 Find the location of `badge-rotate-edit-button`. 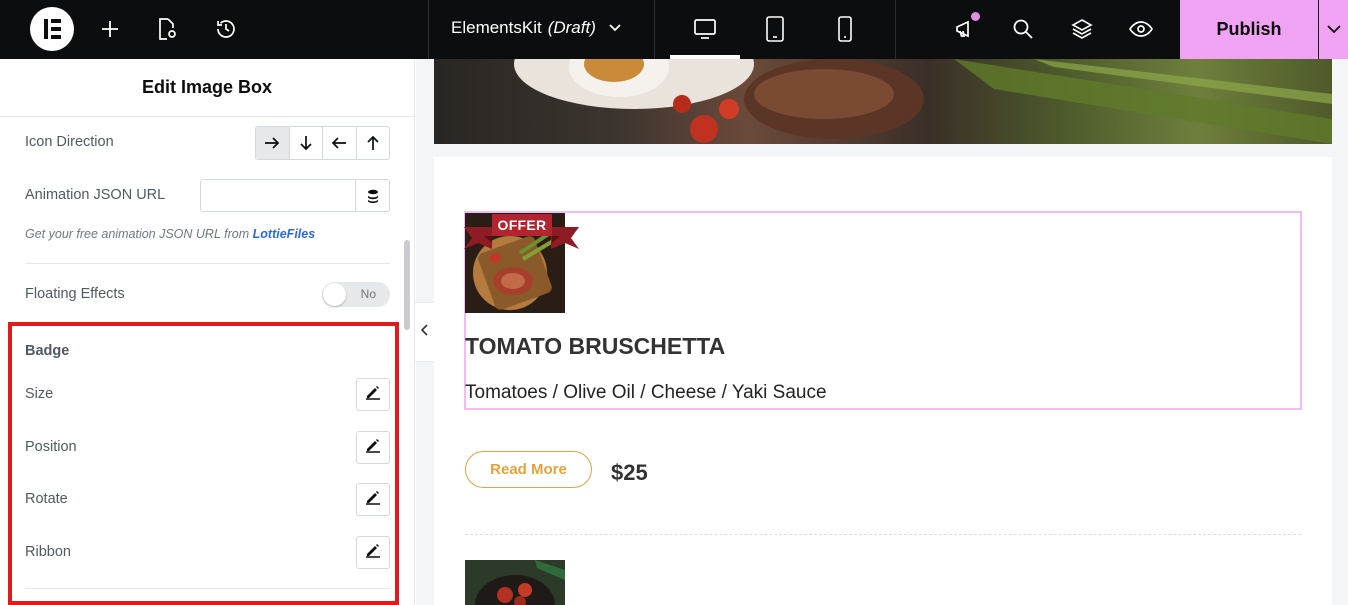

badge-rotate-edit-button is located at coordinates (373, 499).